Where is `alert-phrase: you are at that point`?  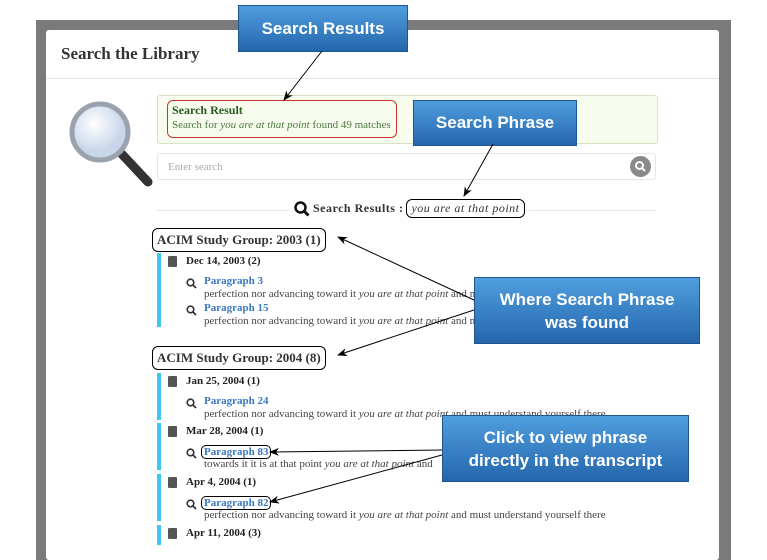 alert-phrase: you are at that point is located at coordinates (265, 125).